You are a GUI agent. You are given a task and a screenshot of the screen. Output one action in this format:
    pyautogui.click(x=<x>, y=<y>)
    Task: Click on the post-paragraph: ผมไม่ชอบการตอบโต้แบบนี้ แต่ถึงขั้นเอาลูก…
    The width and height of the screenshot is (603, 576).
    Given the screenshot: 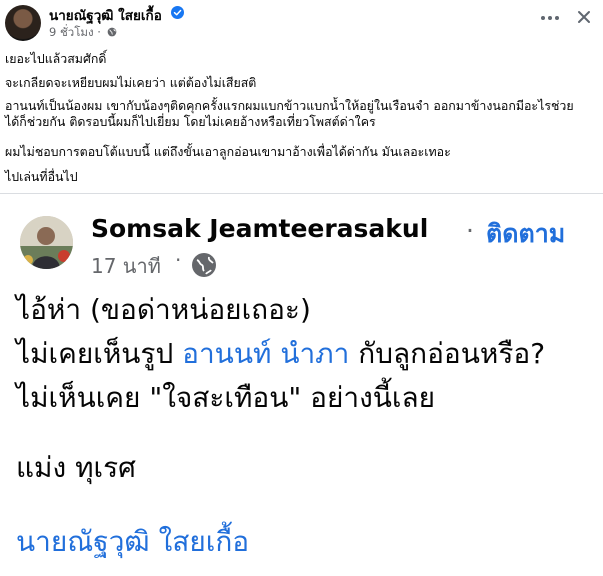 What is the action you would take?
    pyautogui.click(x=228, y=151)
    